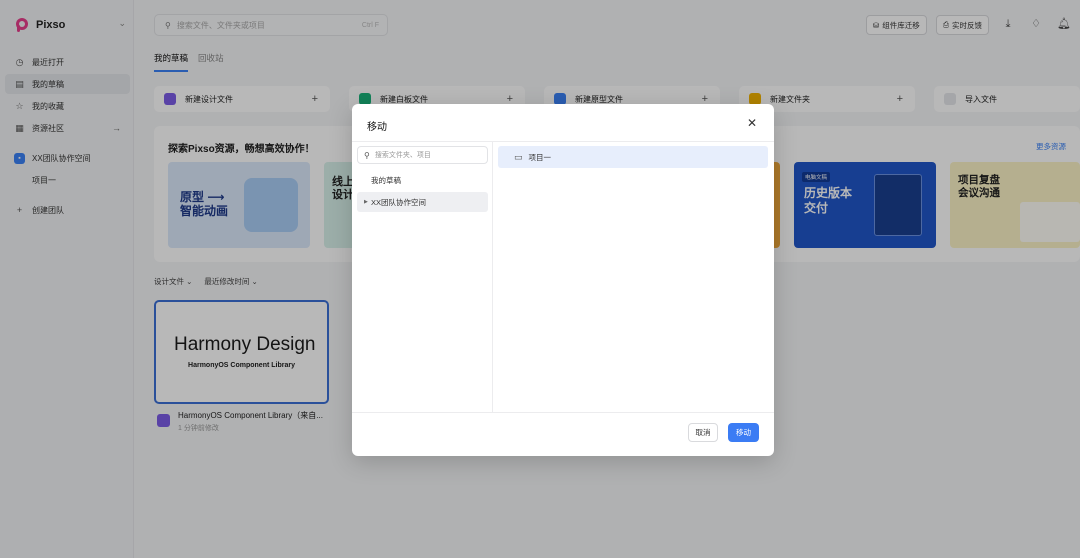 The height and width of the screenshot is (558, 1080). What do you see at coordinates (399, 202) in the screenshot?
I see `tree-item-label: XX团队协作空间` at bounding box center [399, 202].